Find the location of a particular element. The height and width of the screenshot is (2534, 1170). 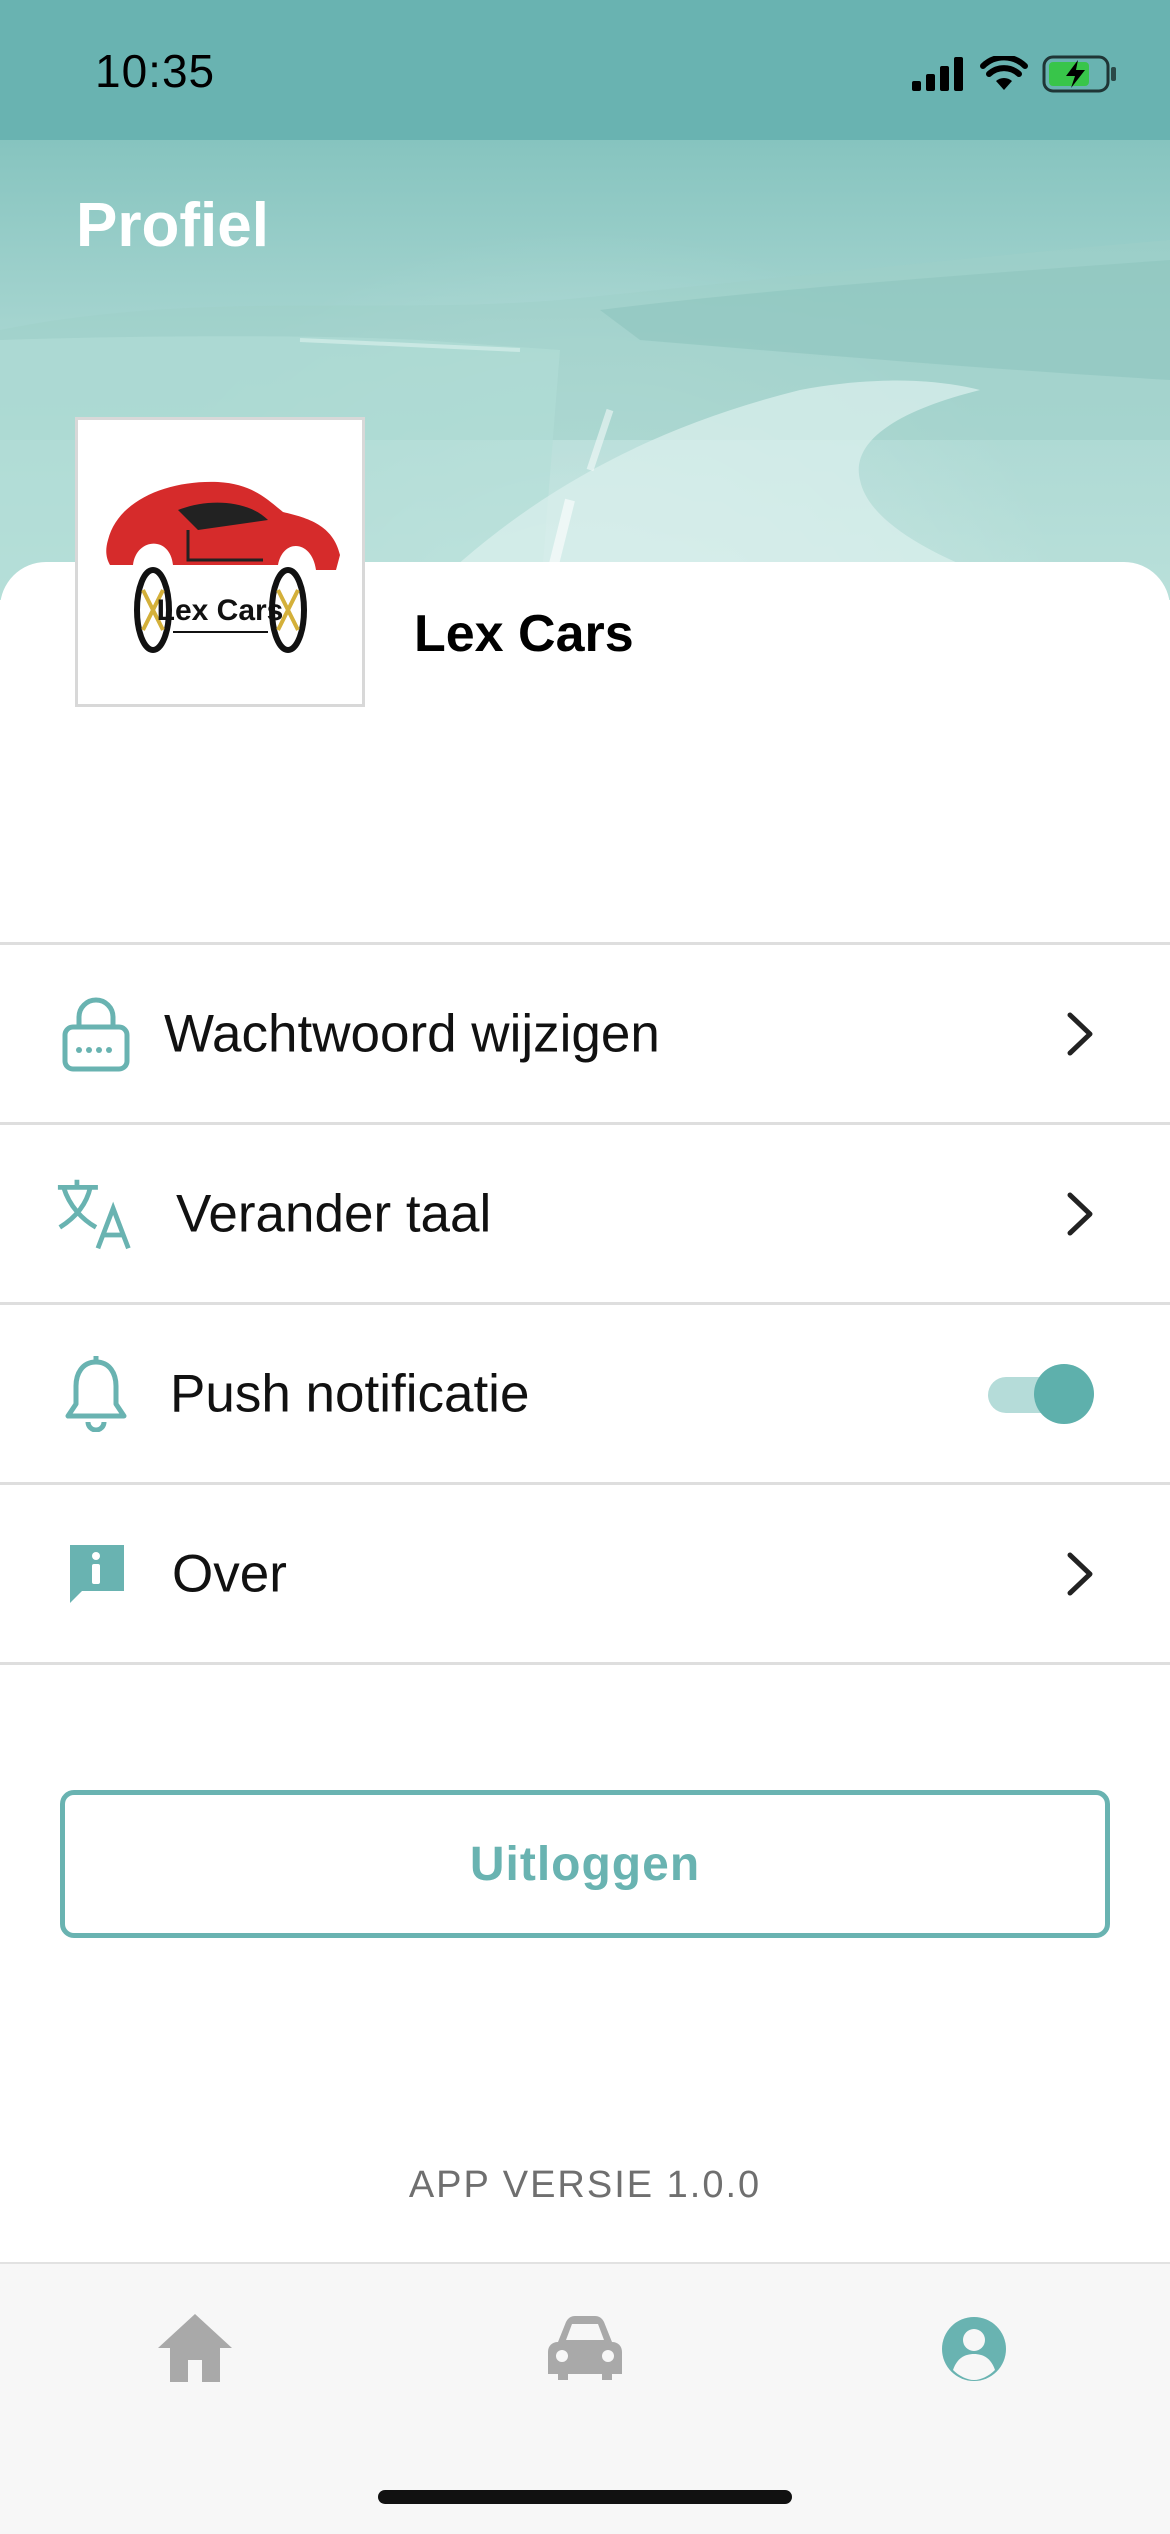

profile-name: Lex Cars is located at coordinates (524, 634).